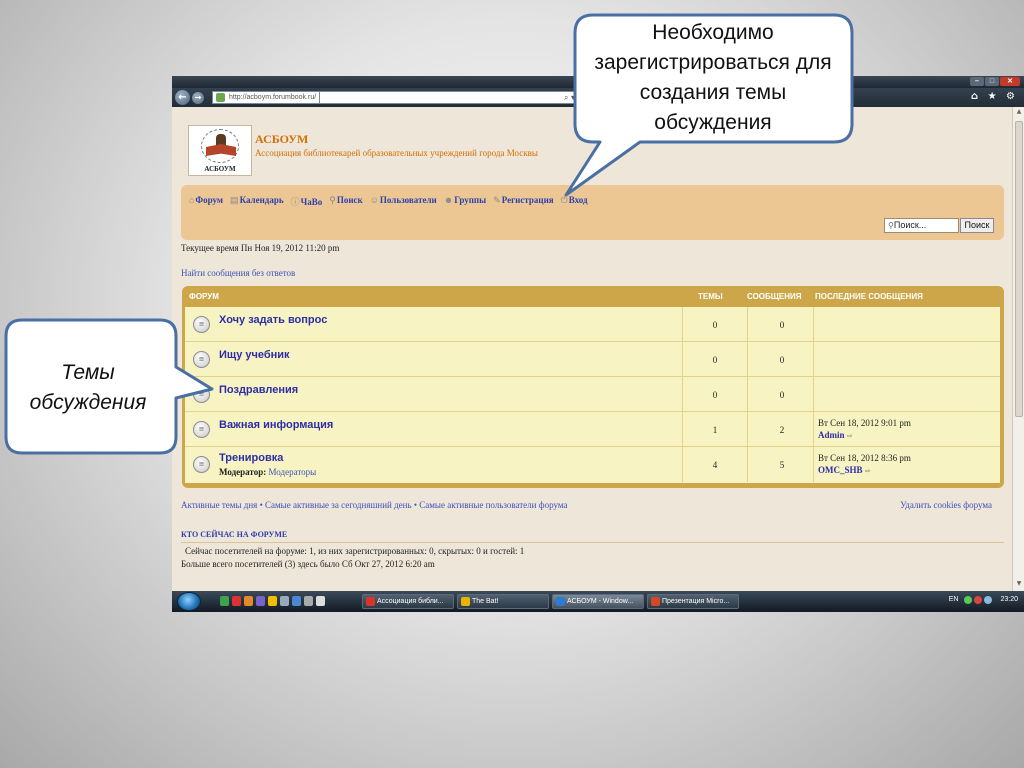 The height and width of the screenshot is (768, 1024). What do you see at coordinates (311, 202) in the screenshot?
I see `menu-item-label: ЧаВо` at bounding box center [311, 202].